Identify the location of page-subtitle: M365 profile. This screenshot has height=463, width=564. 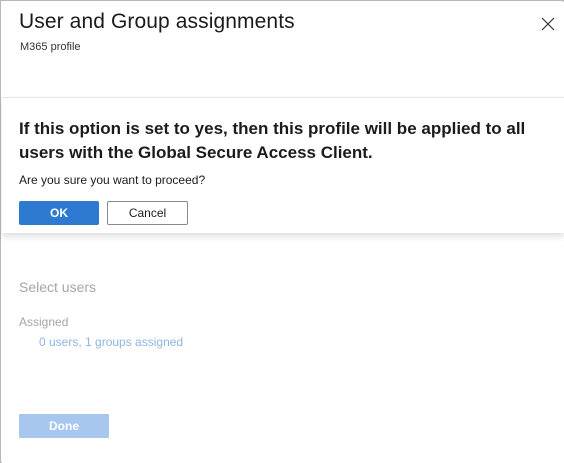
(50, 47).